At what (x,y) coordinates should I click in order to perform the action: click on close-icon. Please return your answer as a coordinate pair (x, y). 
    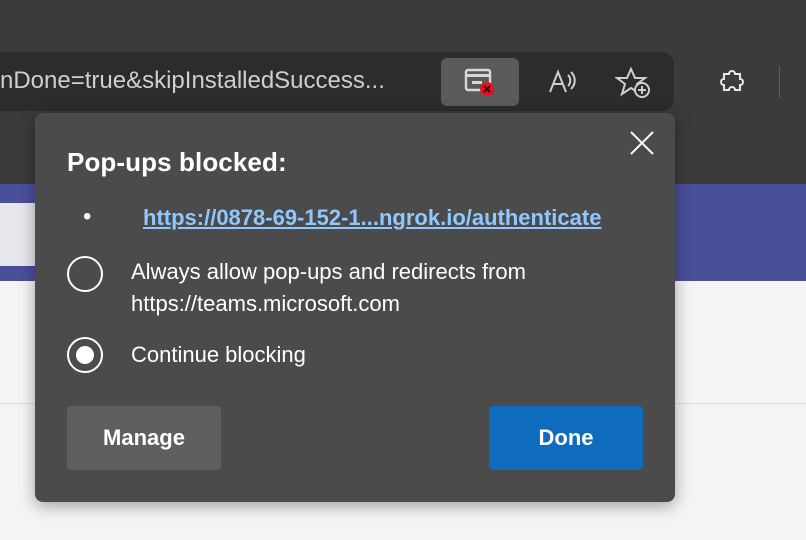
    Looking at the image, I should click on (642, 143).